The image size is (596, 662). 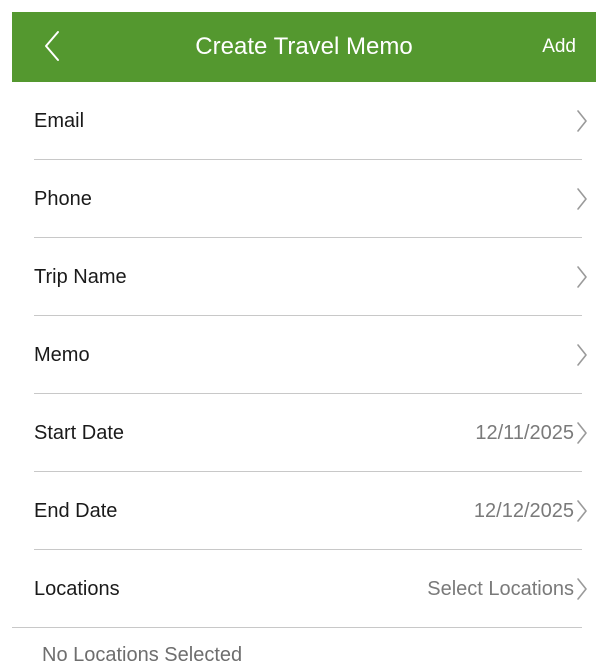 What do you see at coordinates (298, 277) in the screenshot?
I see `trip-name-row: Trip Name` at bounding box center [298, 277].